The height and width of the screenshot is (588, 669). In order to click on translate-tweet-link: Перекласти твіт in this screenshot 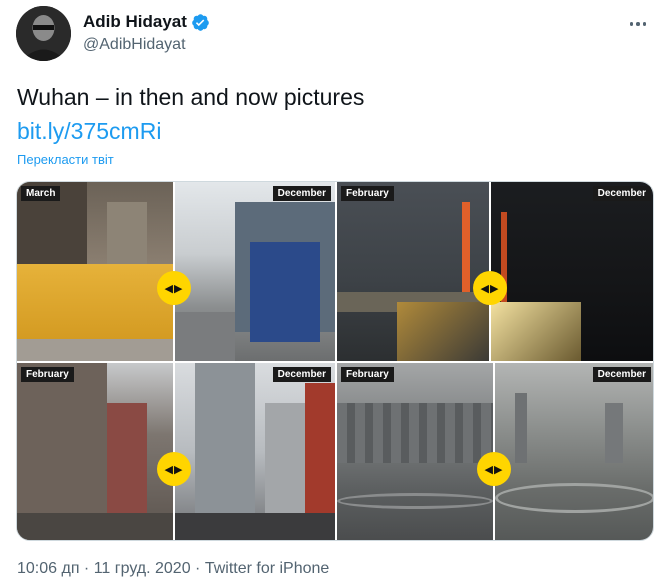, I will do `click(65, 159)`.